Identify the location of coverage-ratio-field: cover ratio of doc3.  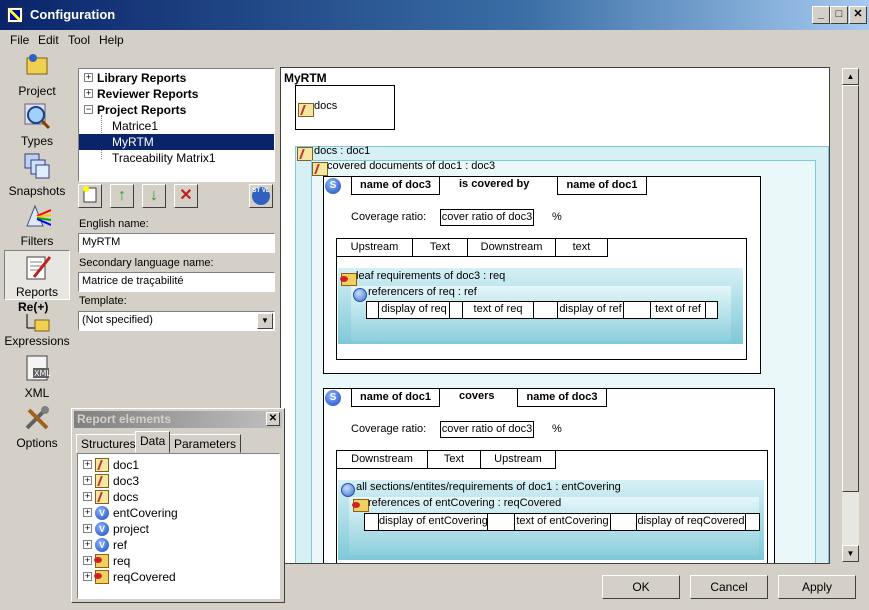
(487, 217).